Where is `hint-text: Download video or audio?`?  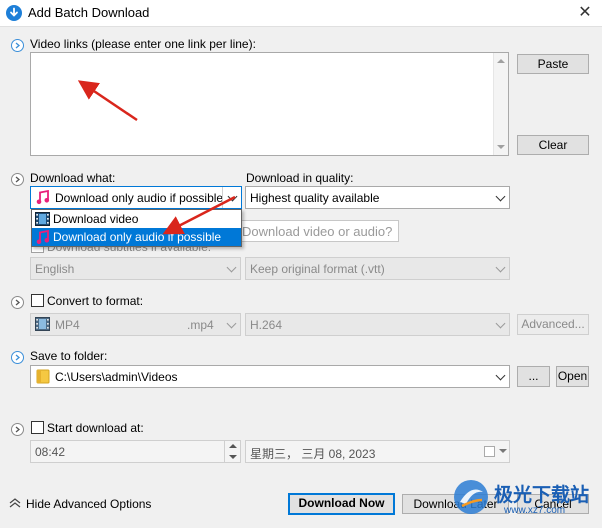
hint-text: Download video or audio? is located at coordinates (317, 231).